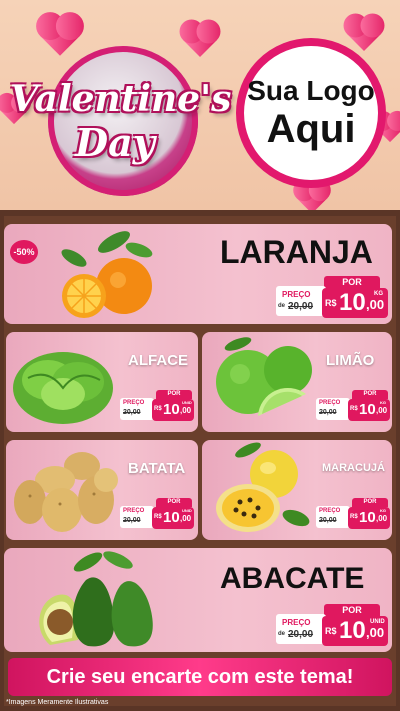 The width and height of the screenshot is (400, 711). Describe the element at coordinates (292, 578) in the screenshot. I see `product-name: ABACATE` at that location.